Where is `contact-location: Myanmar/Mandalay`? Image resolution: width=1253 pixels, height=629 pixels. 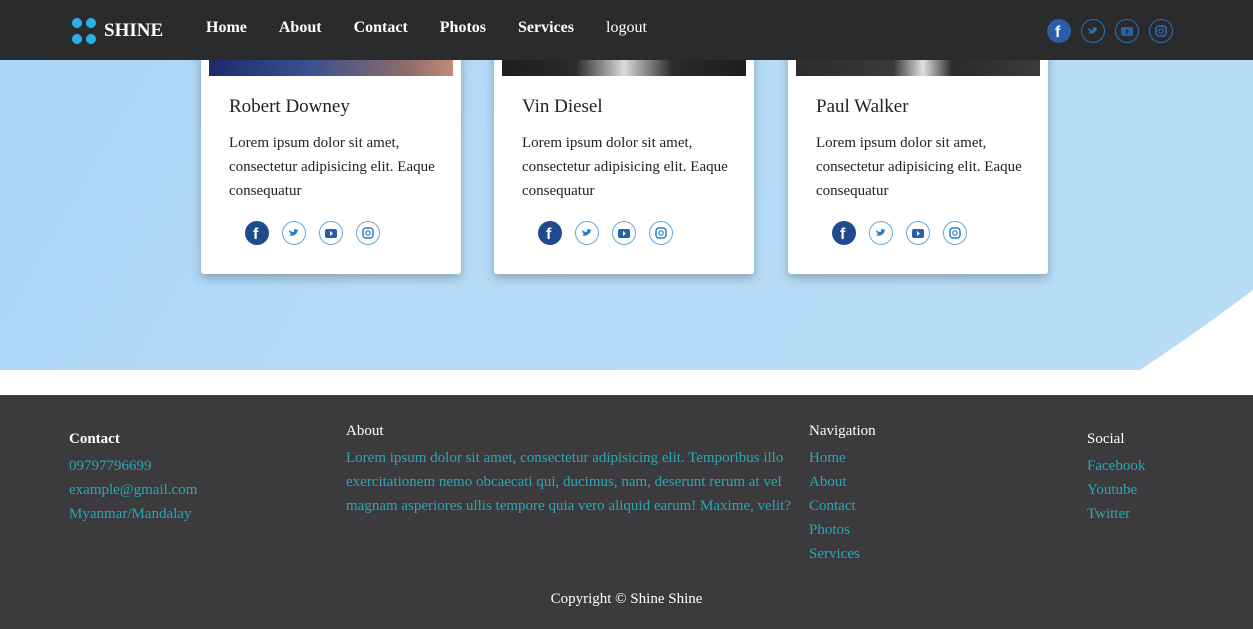
contact-location: Myanmar/Mandalay is located at coordinates (133, 514).